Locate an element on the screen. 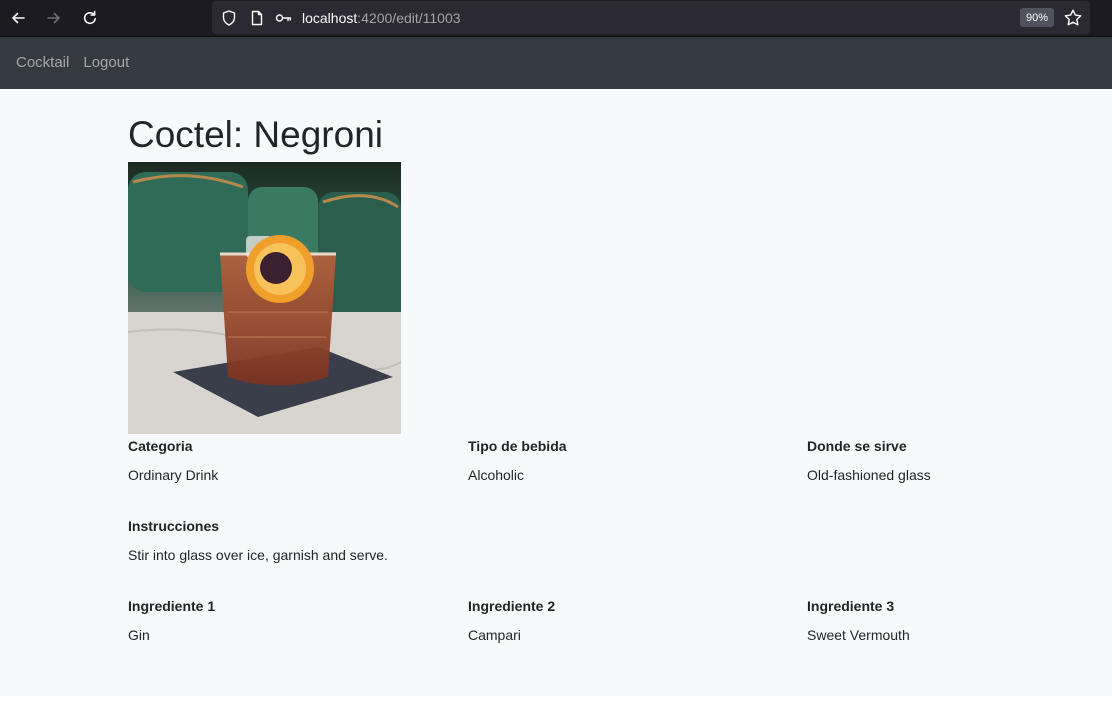 The width and height of the screenshot is (1112, 702). browser-toolbar: localhost:4200/edit/11003 90% is located at coordinates (556, 18).